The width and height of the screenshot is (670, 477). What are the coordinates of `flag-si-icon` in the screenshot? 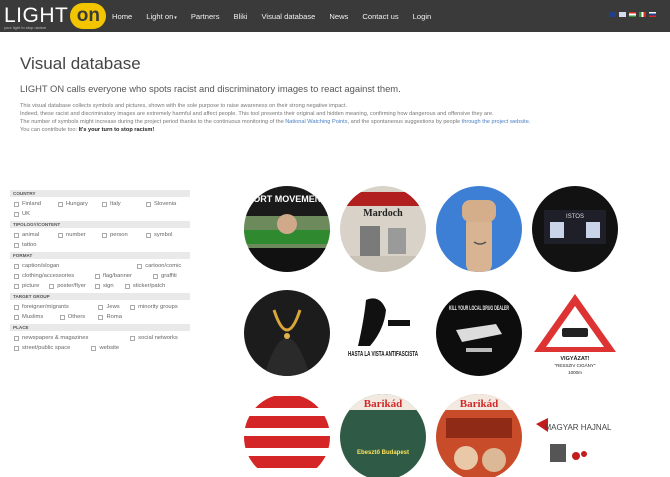 It's located at (652, 14).